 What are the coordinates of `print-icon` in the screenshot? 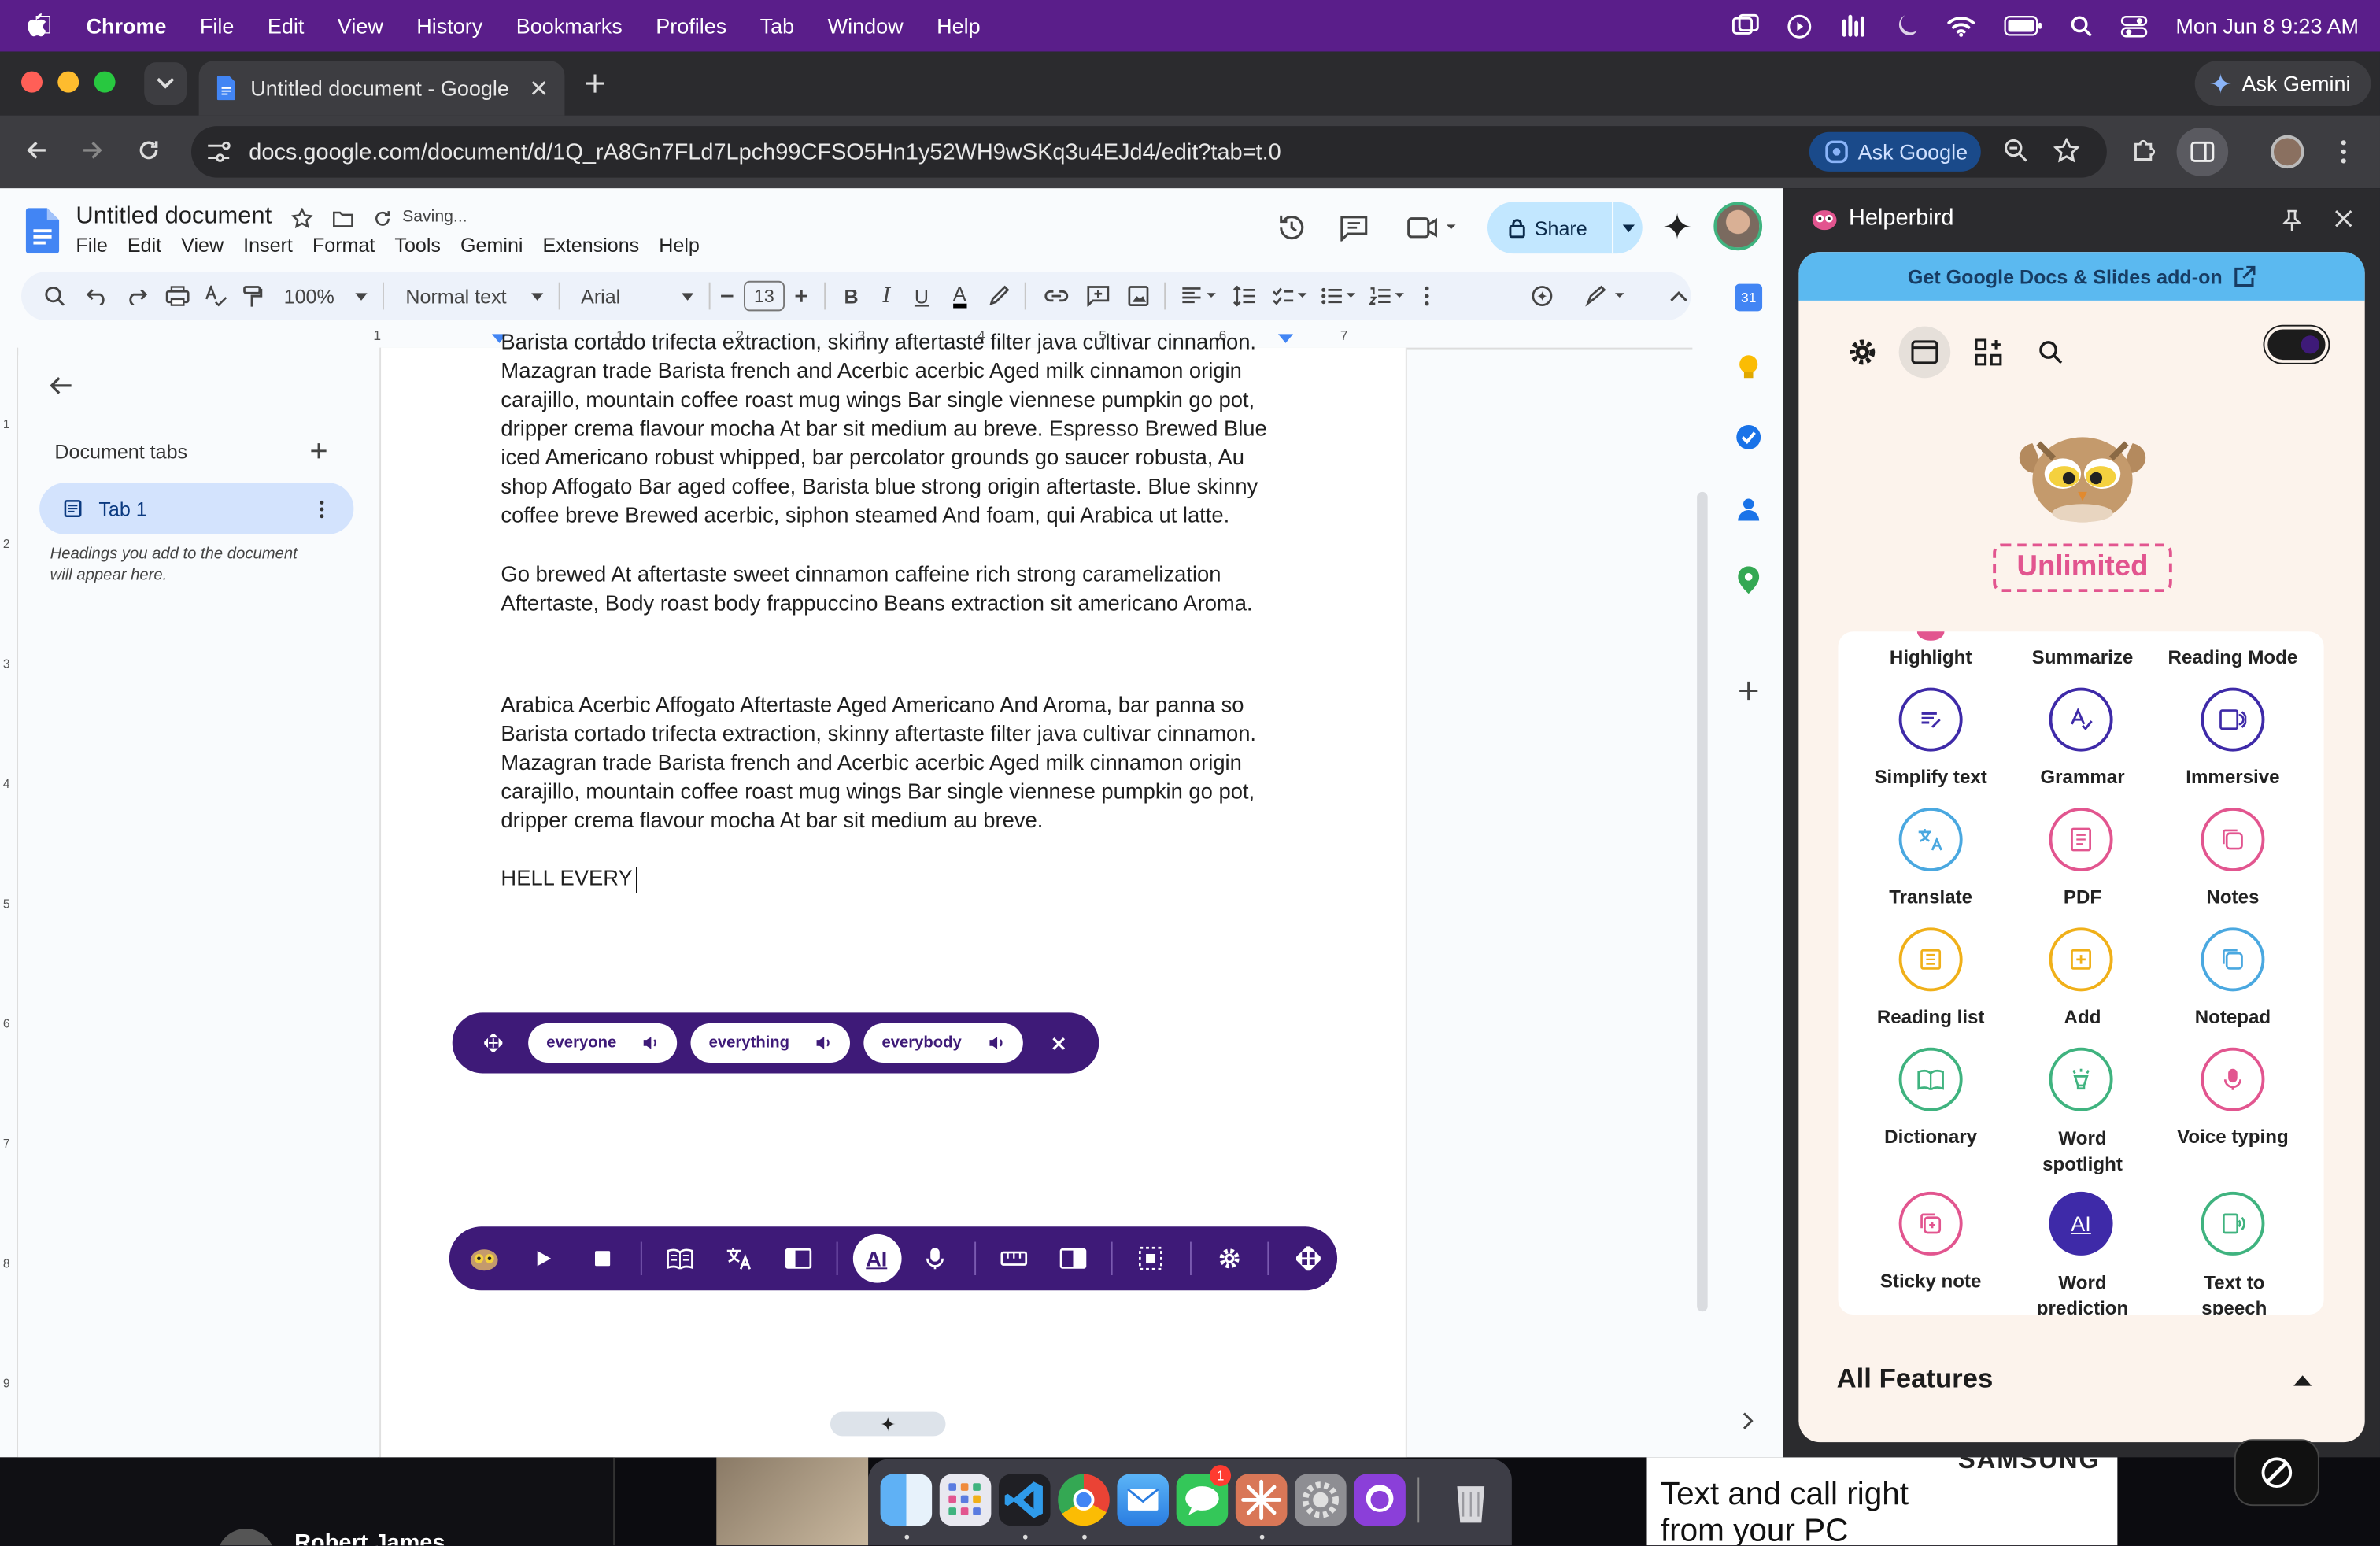 It's located at (177, 296).